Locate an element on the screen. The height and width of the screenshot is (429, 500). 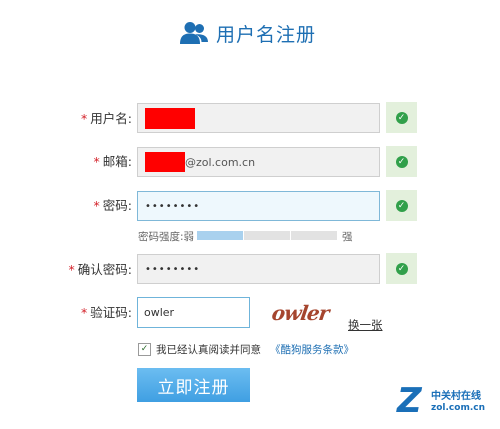
strength-bar-weak is located at coordinates (220, 235).